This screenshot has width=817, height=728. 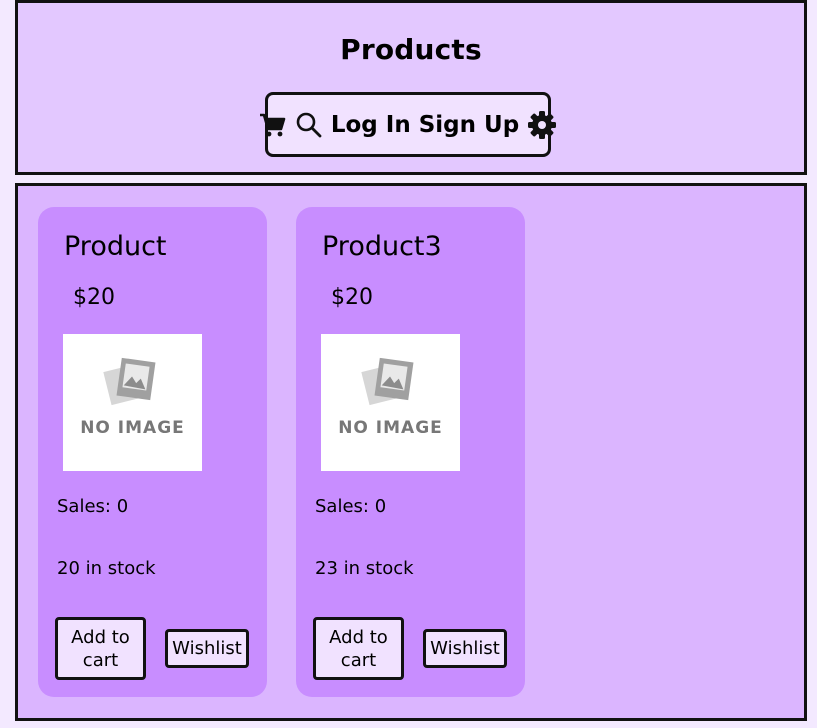 I want to click on product-name: Product, so click(x=115, y=246).